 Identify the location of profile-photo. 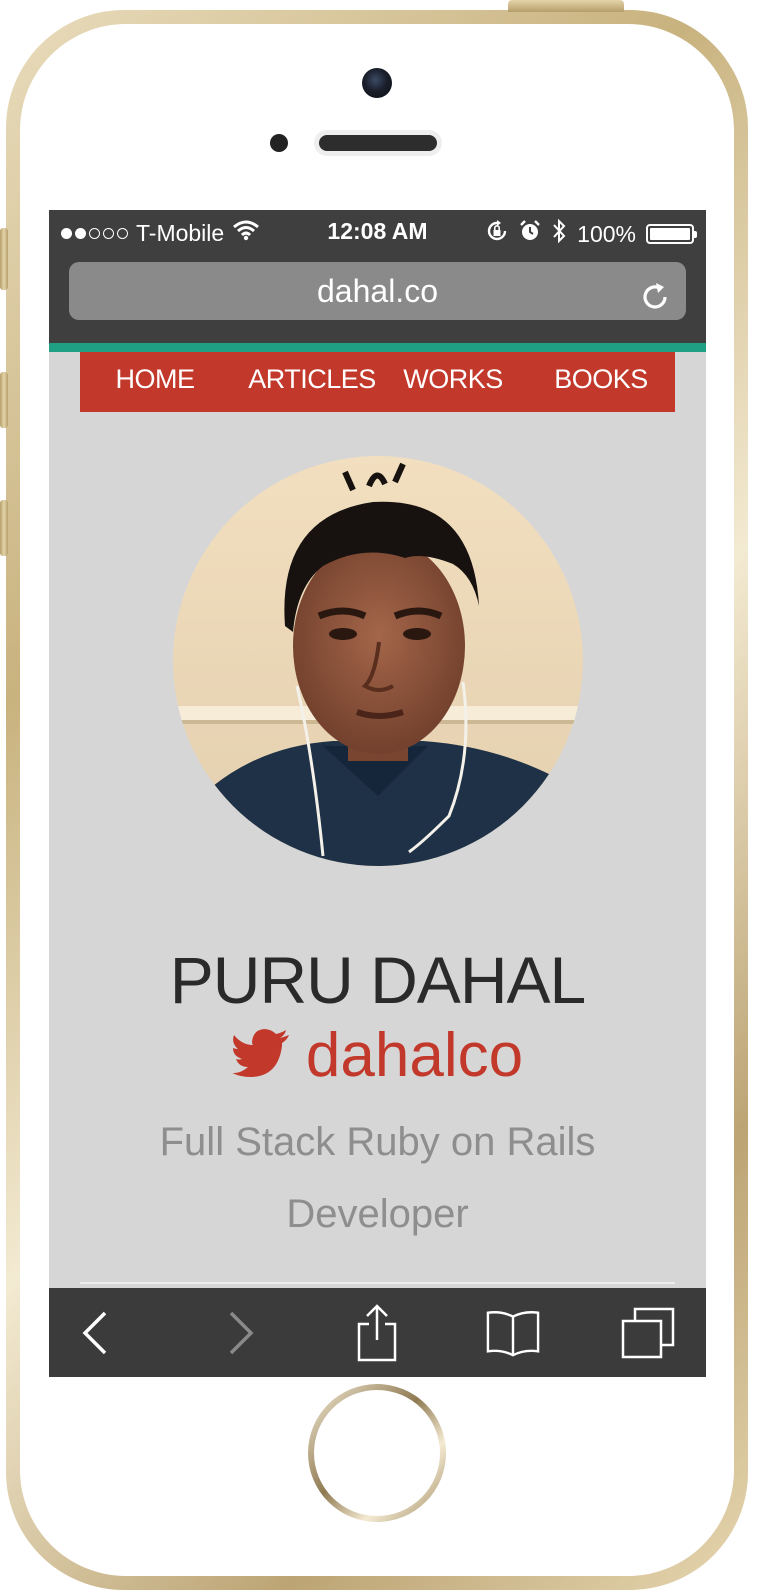
(378, 661).